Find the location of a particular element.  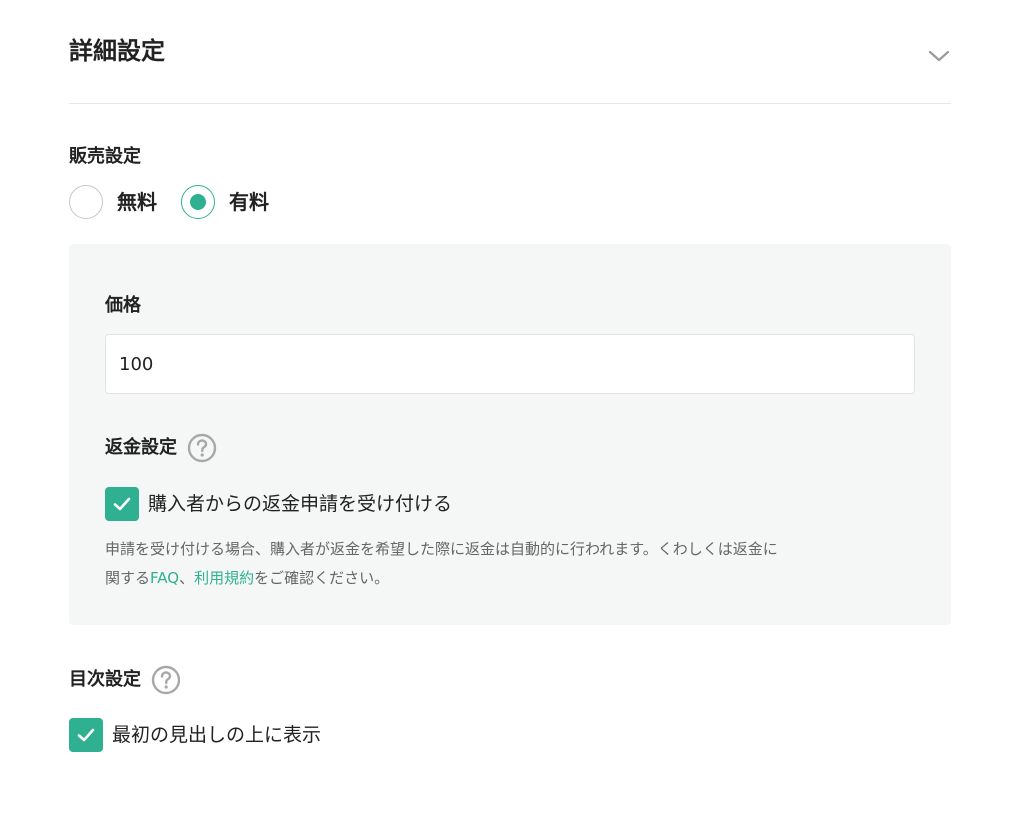

price-label: 価格 is located at coordinates (123, 305).